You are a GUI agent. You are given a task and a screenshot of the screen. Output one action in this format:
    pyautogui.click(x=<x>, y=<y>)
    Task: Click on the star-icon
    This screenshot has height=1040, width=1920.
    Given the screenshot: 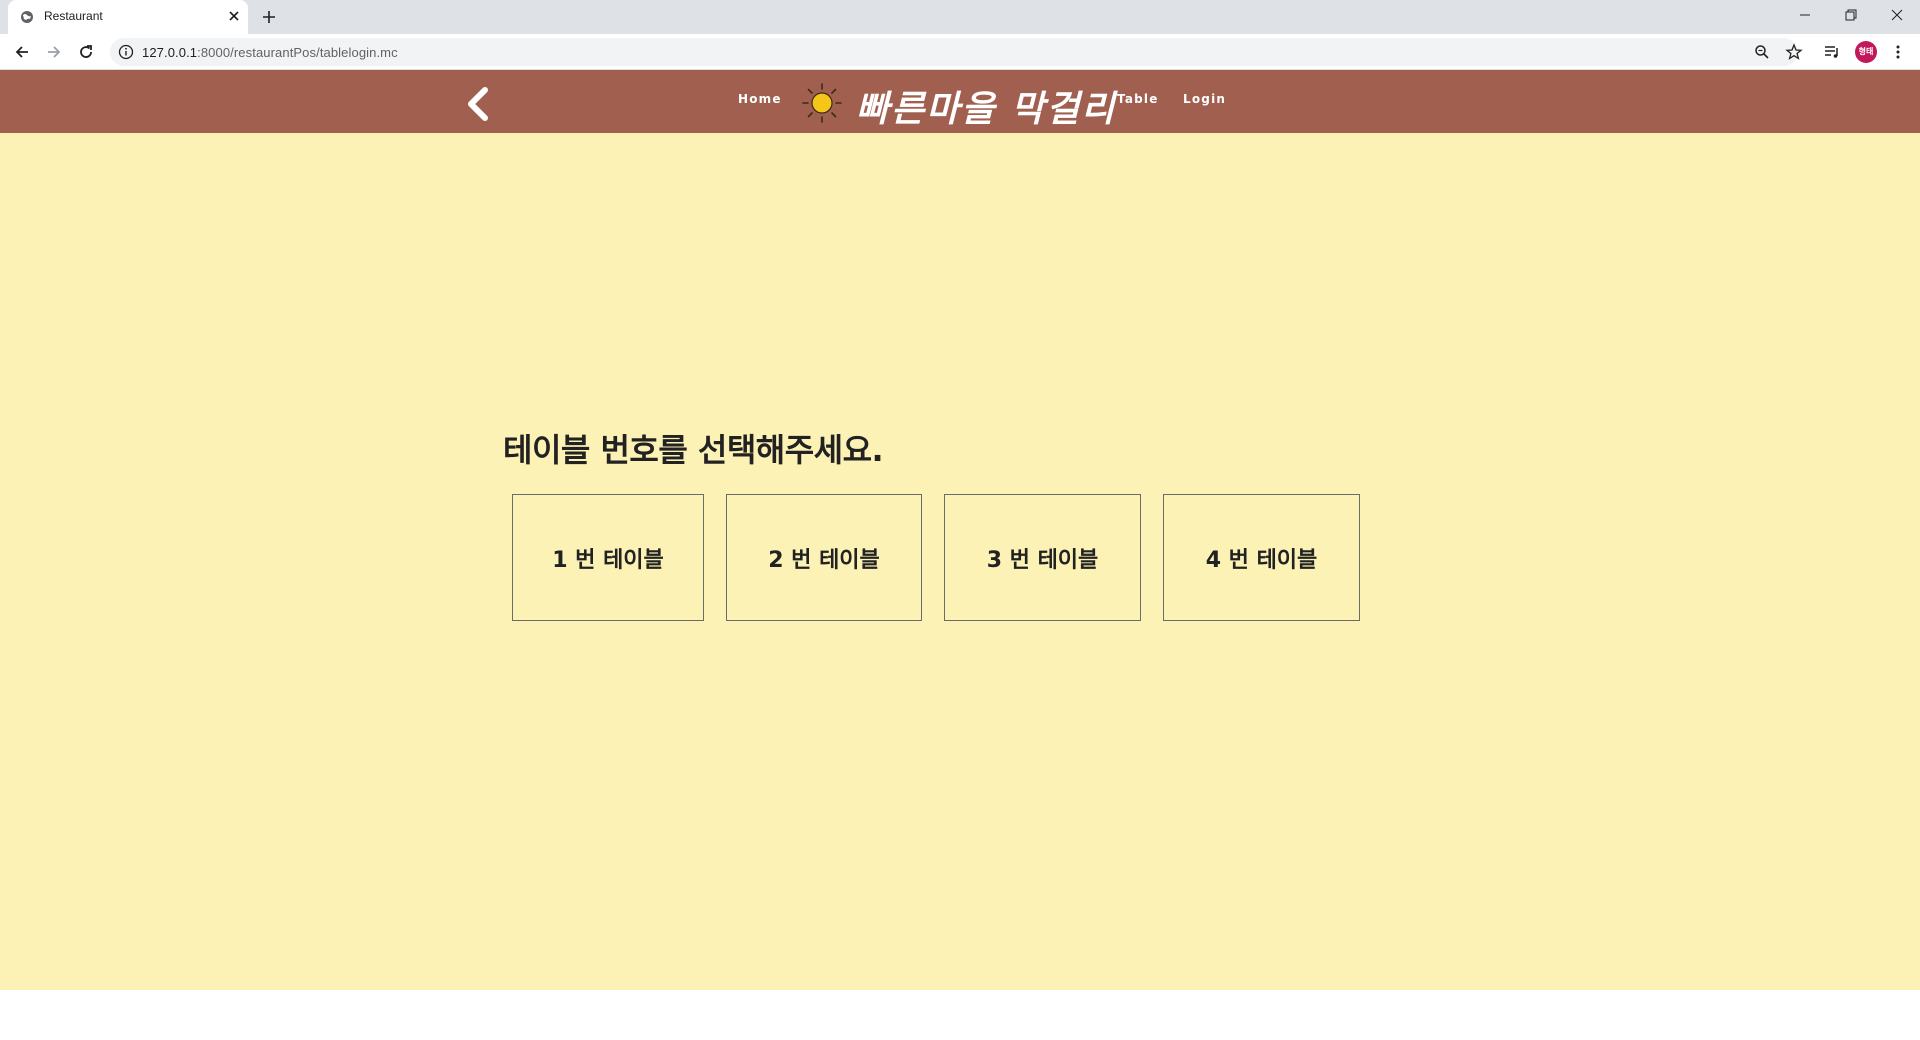 What is the action you would take?
    pyautogui.click(x=1794, y=52)
    